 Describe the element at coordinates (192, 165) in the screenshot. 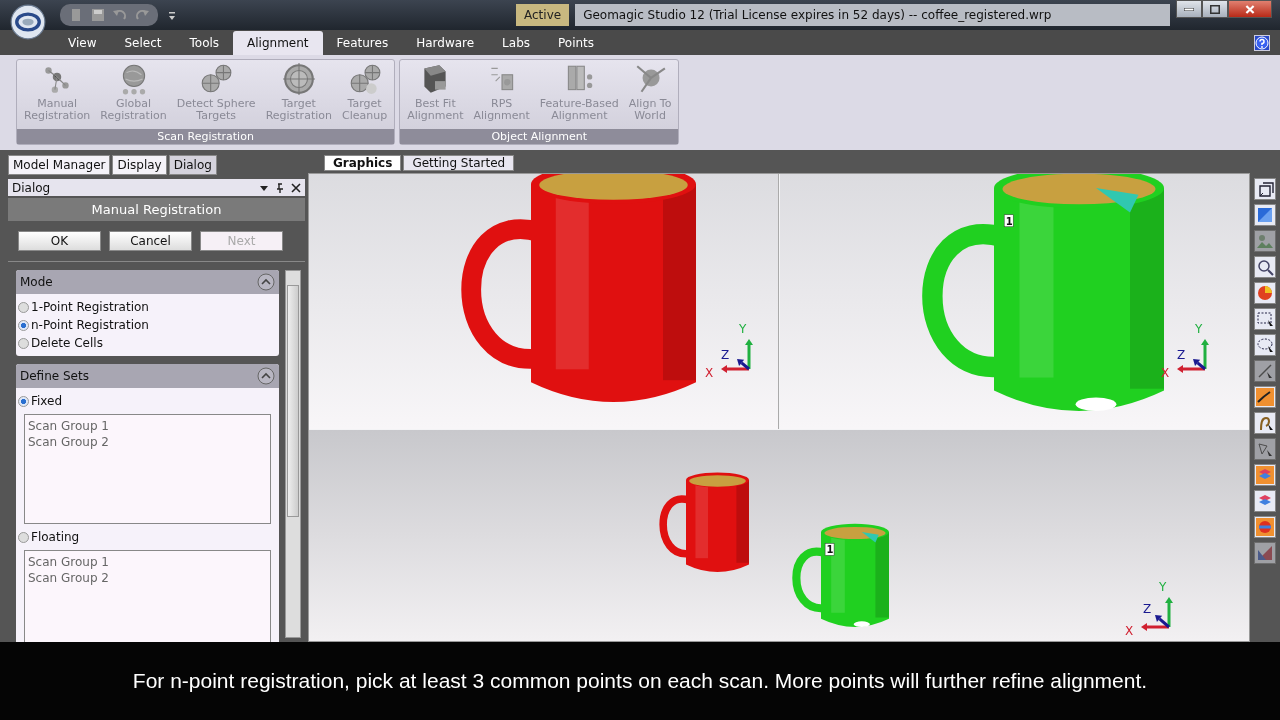

I see `panel-tab: Dialog` at that location.